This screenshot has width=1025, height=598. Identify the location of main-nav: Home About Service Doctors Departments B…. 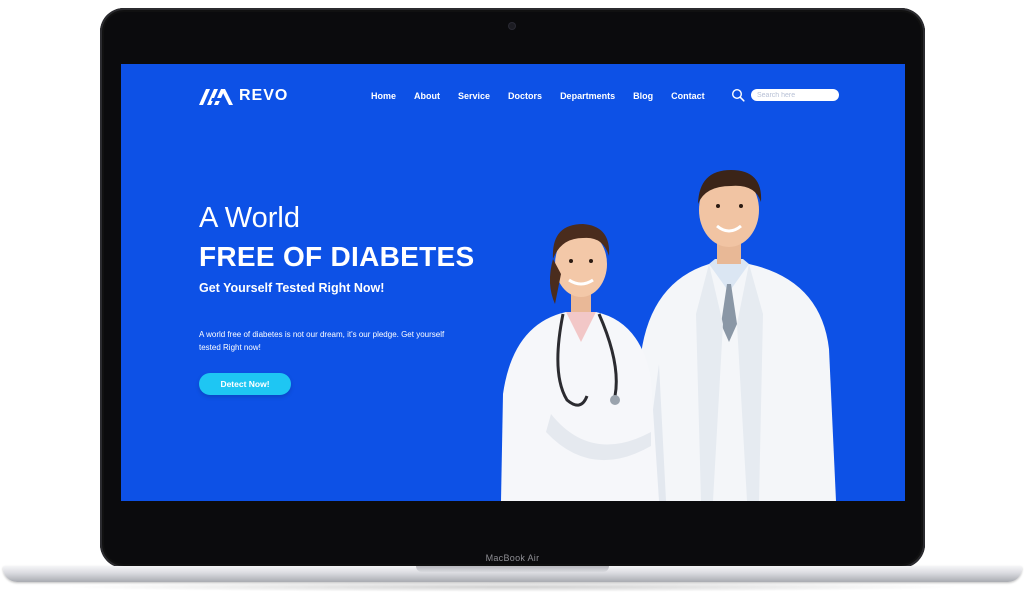
(547, 96).